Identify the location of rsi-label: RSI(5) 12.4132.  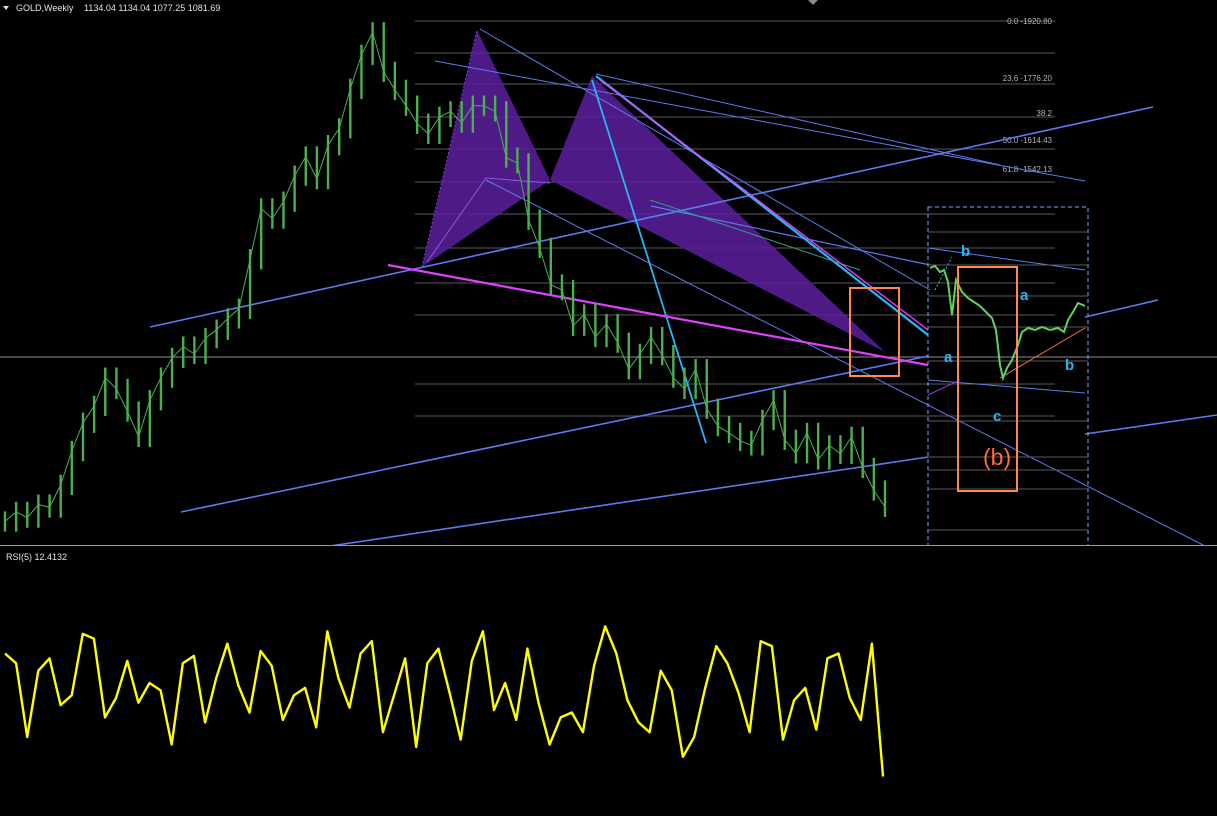
(36, 557).